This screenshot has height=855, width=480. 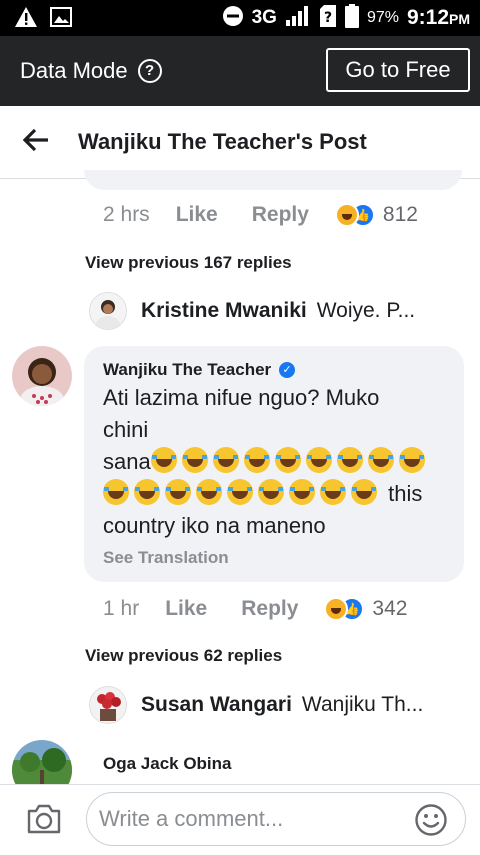 What do you see at coordinates (274, 558) in the screenshot?
I see `see-translation-link: See Translation` at bounding box center [274, 558].